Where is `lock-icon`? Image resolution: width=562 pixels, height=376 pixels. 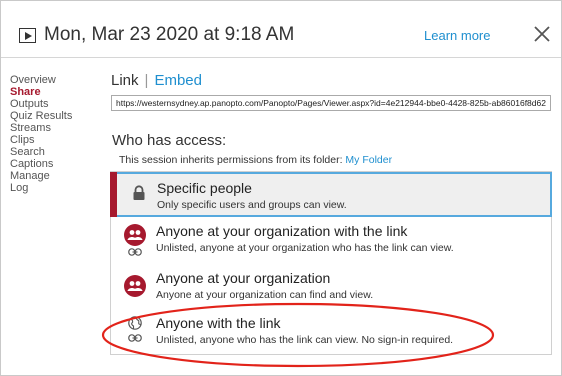 lock-icon is located at coordinates (139, 192).